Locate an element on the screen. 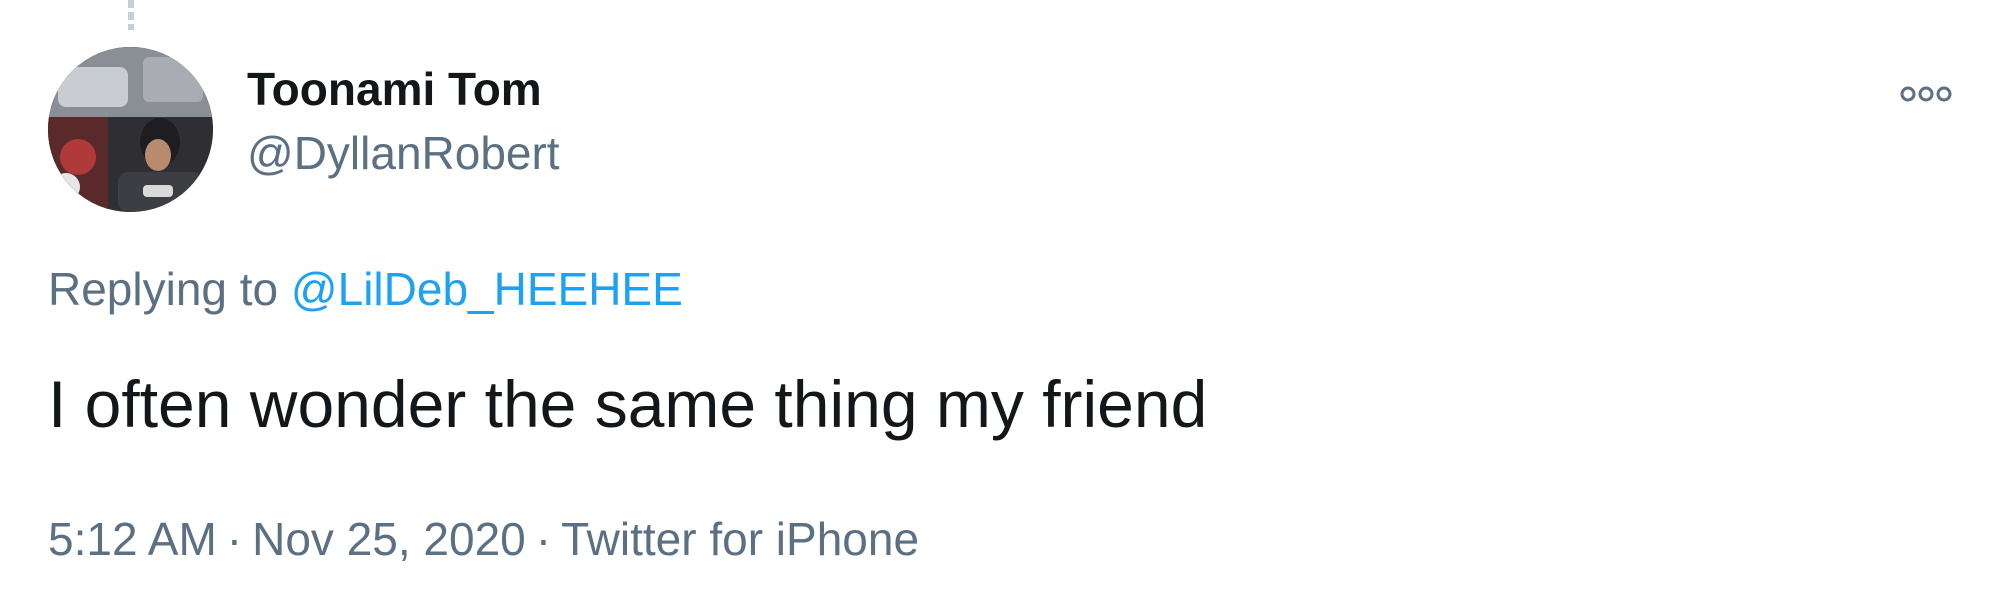 Image resolution: width=2000 pixels, height=616 pixels. avatar-photo-icon is located at coordinates (130, 129).